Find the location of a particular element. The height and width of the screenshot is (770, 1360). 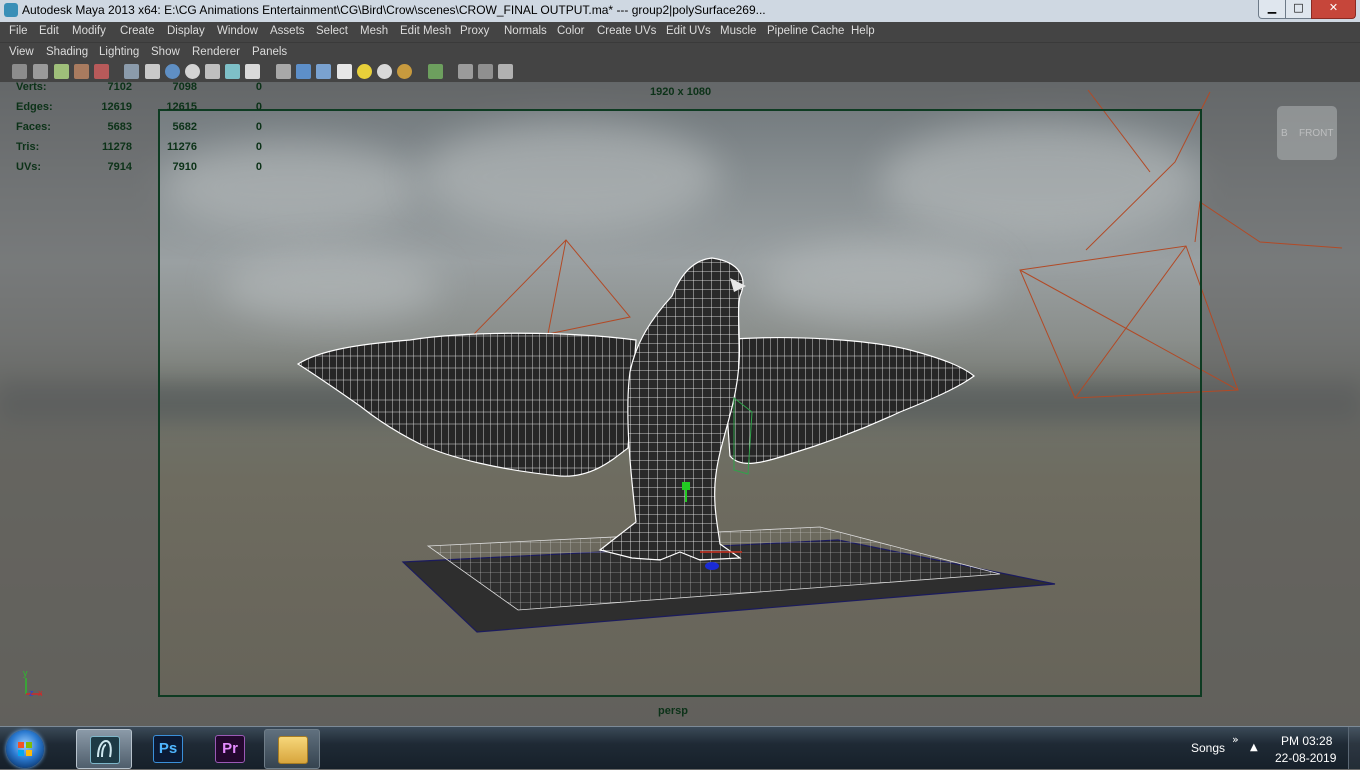

camera-select-icon is located at coordinates (19, 71).